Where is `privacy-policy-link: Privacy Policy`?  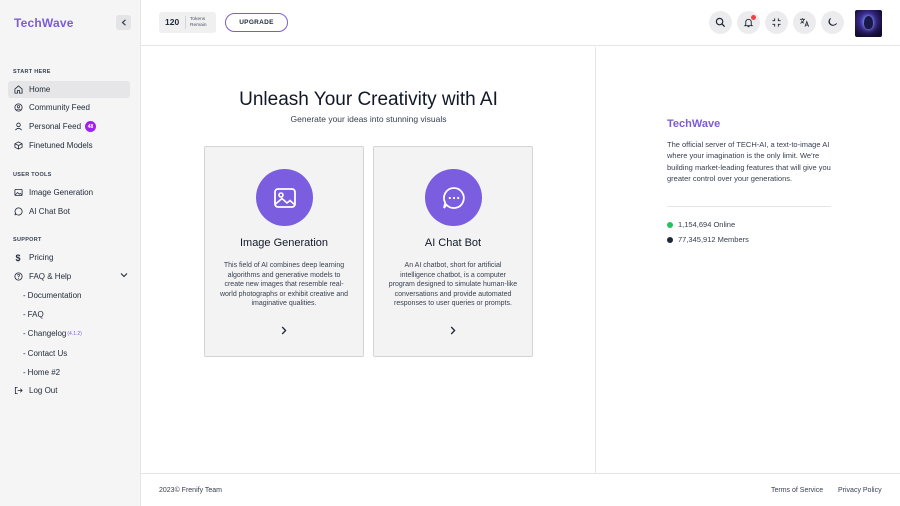
privacy-policy-link: Privacy Policy is located at coordinates (860, 490).